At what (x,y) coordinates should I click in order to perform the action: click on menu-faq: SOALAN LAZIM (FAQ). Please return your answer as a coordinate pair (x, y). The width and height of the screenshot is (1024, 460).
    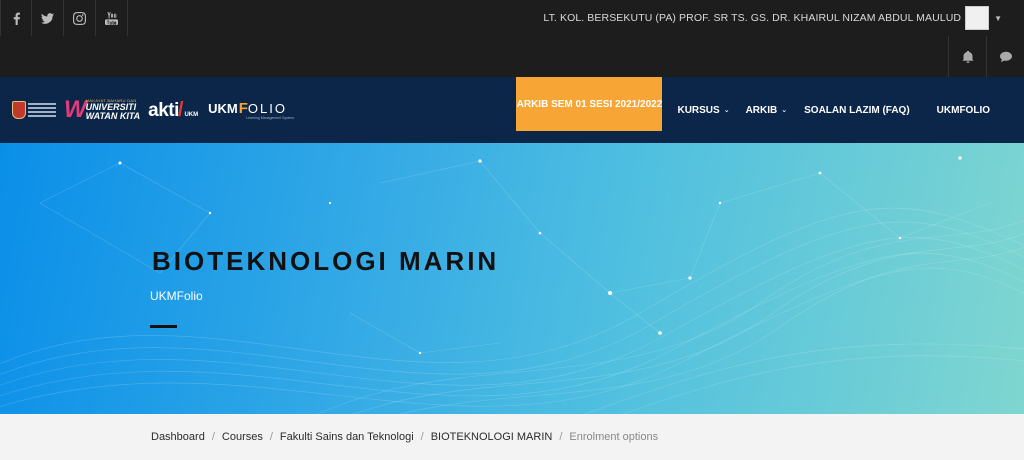
    Looking at the image, I should click on (857, 110).